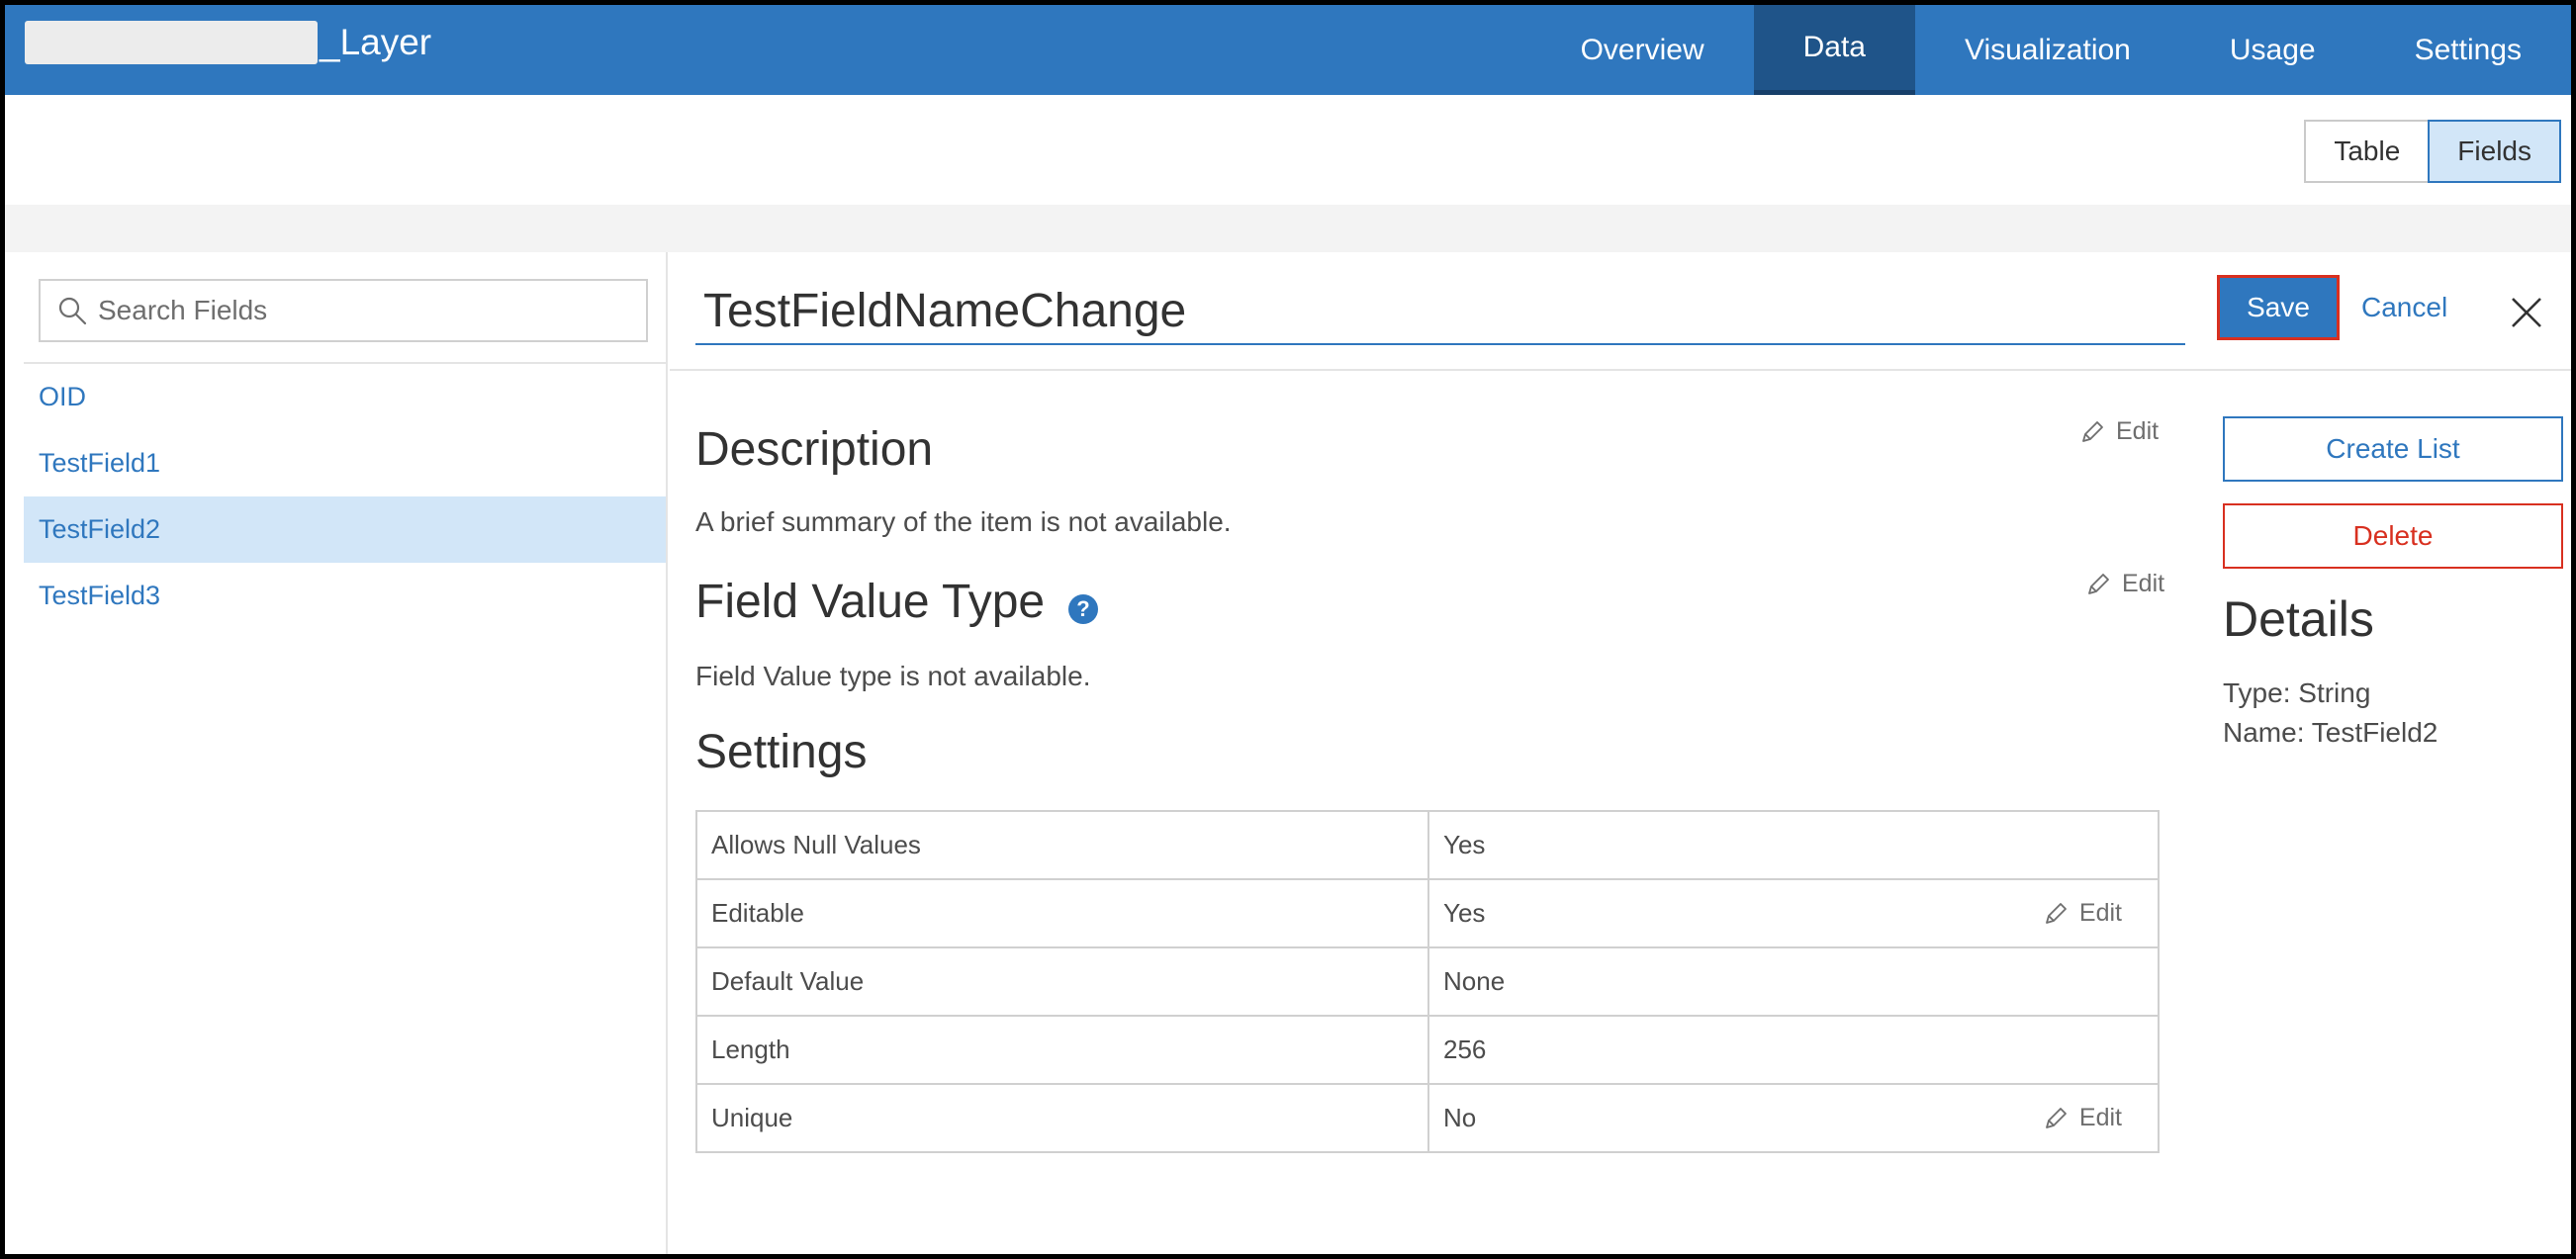 This screenshot has height=1259, width=2576. I want to click on field-value-type-text: Field Value type is not available., so click(893, 676).